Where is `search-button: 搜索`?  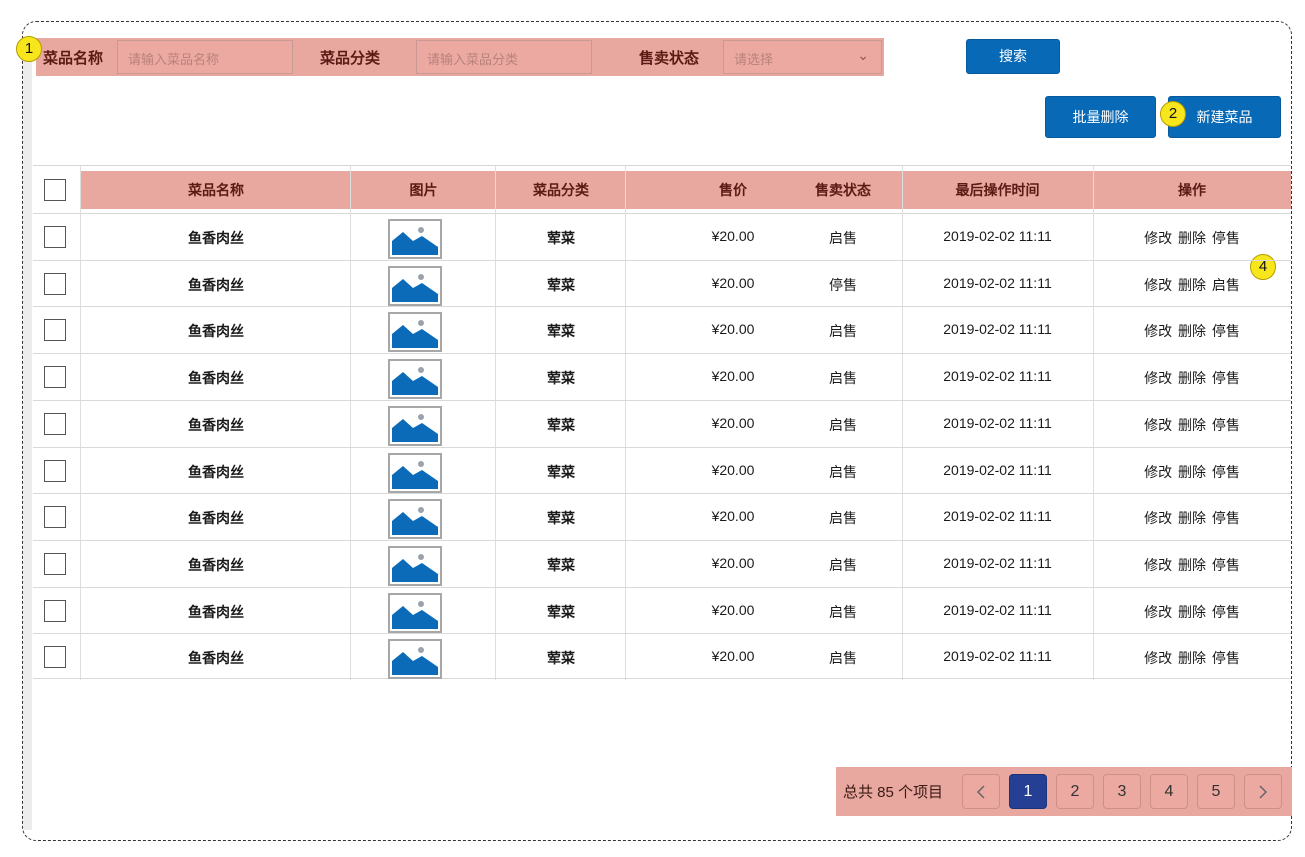
search-button: 搜索 is located at coordinates (1013, 56).